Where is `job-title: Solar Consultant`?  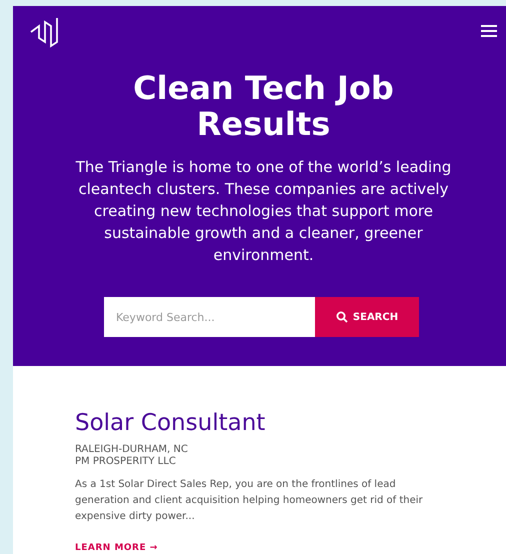
job-title: Solar Consultant is located at coordinates (290, 423).